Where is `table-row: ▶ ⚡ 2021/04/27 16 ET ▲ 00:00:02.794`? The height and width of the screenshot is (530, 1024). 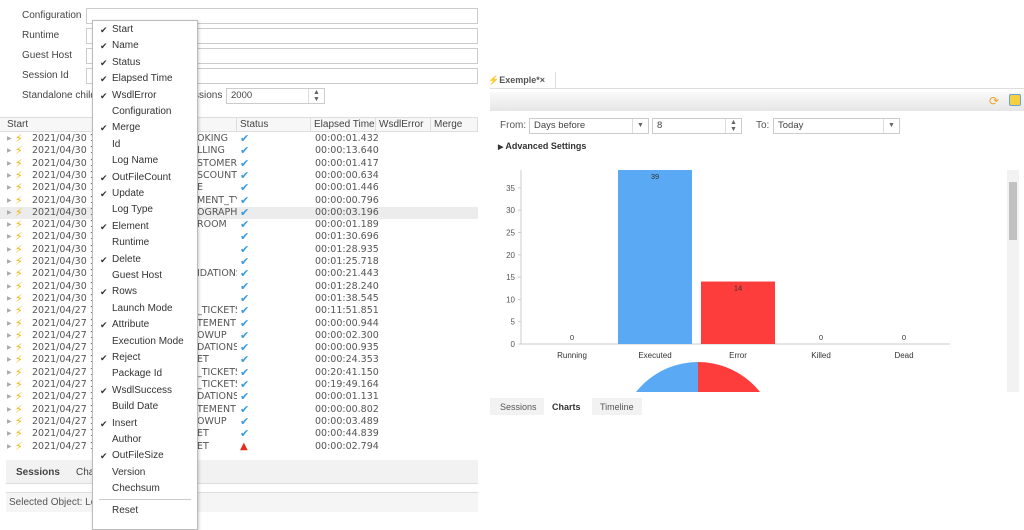
table-row: ▶ ⚡ 2021/04/27 16 ET ▲ 00:00:02.794 is located at coordinates (239, 447).